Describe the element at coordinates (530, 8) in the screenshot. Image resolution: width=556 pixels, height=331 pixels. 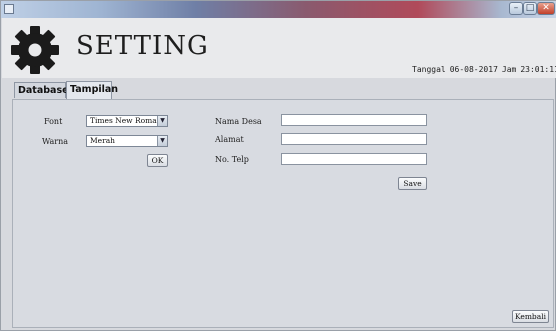
I see `maximize-button: □` at that location.